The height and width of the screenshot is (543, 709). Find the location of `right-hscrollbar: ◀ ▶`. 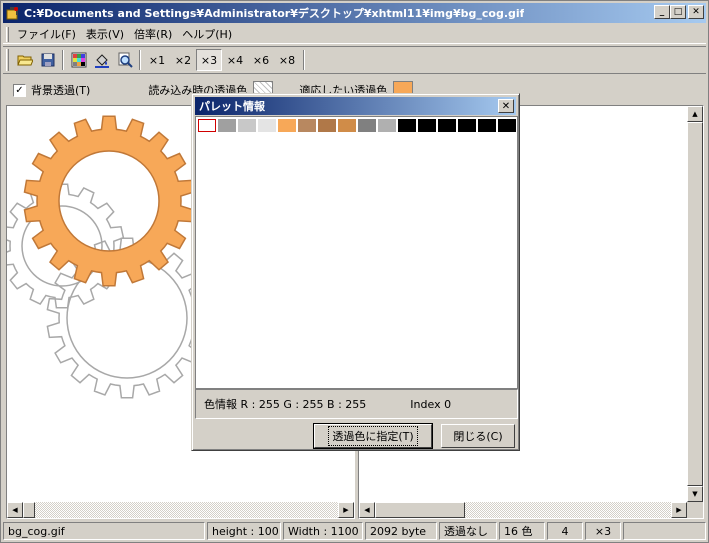

right-hscrollbar: ◀ ▶ is located at coordinates (523, 510).